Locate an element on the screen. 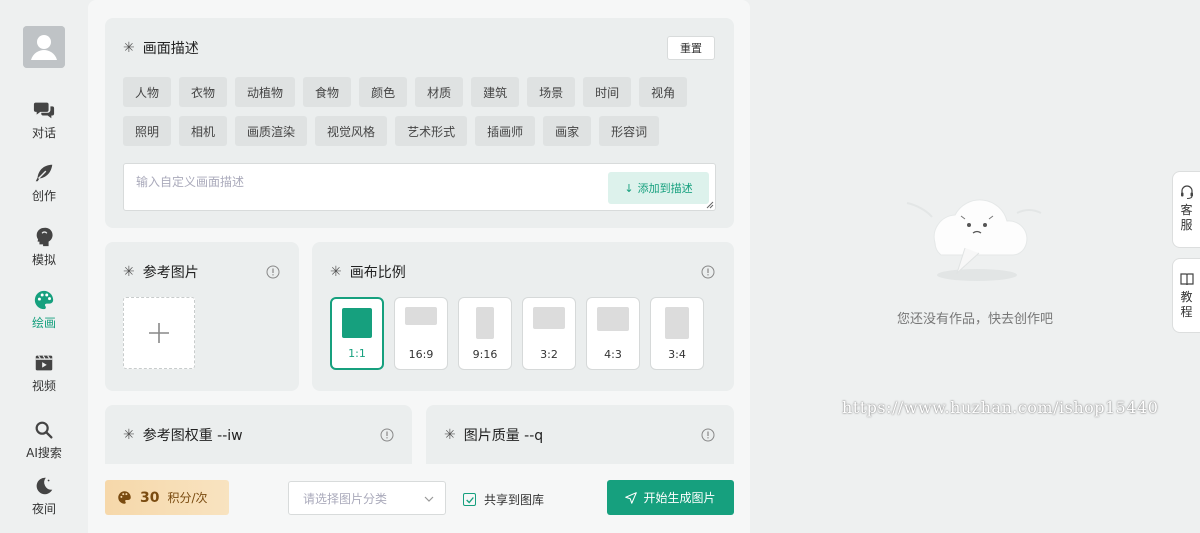  generate-image-button: 开始生成图片 is located at coordinates (670, 497).